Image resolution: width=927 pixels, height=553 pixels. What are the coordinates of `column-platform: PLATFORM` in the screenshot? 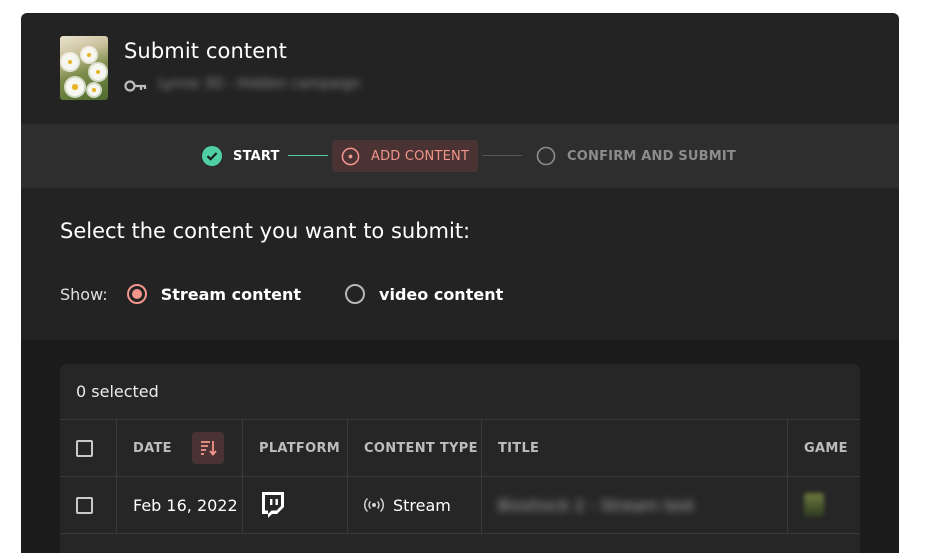 It's located at (295, 448).